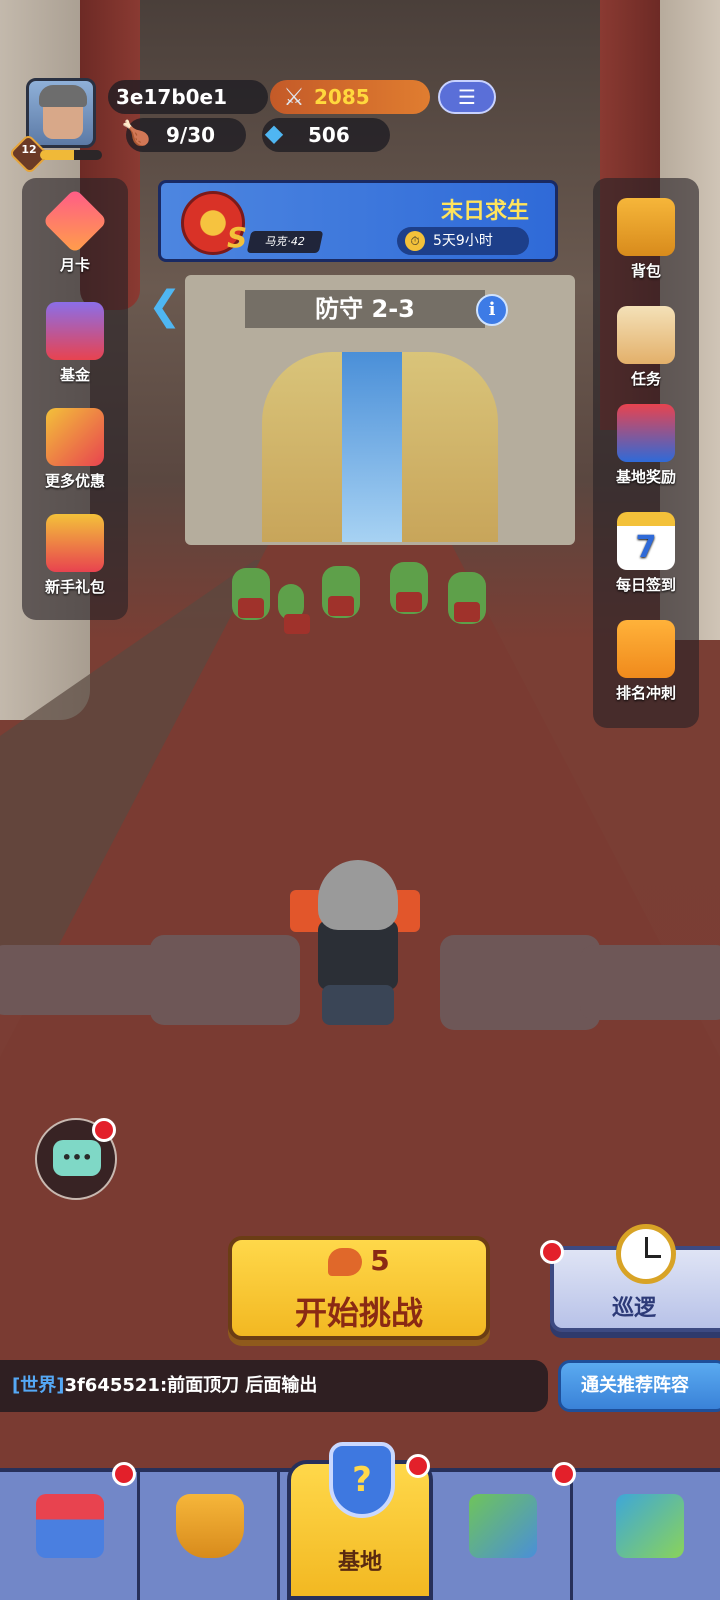 The height and width of the screenshot is (1600, 720). I want to click on player-hero, so click(355, 945).